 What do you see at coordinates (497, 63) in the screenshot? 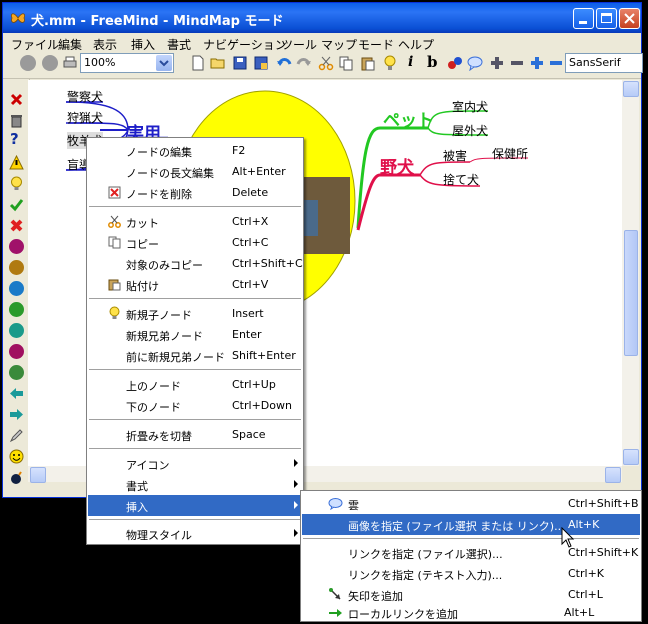
I see `zoom-in-icon` at bounding box center [497, 63].